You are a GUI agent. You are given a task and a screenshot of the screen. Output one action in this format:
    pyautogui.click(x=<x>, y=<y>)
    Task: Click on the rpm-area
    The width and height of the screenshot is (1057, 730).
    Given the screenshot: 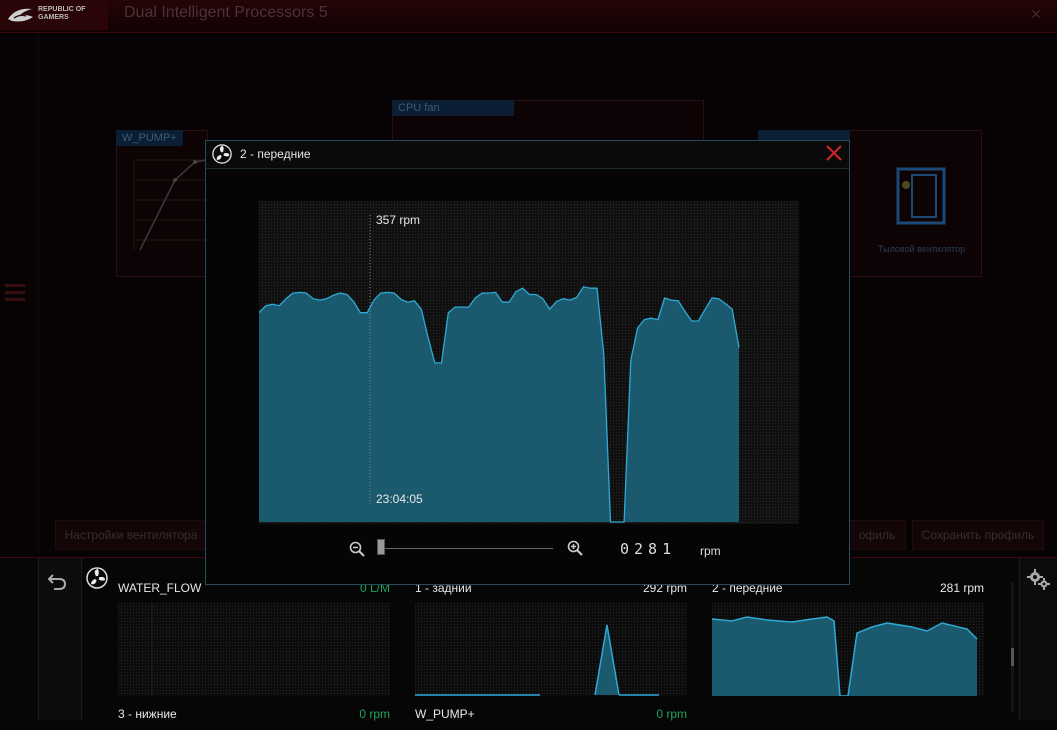 What is the action you would take?
    pyautogui.click(x=499, y=404)
    